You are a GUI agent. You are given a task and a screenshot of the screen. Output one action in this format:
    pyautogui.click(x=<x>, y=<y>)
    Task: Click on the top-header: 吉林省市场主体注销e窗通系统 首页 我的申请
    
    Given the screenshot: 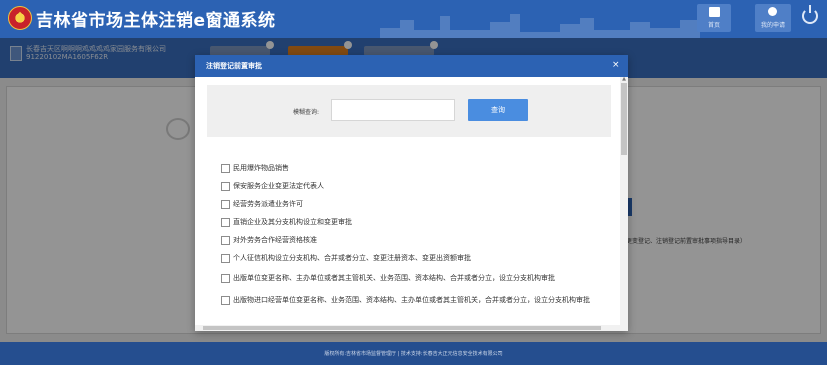 What is the action you would take?
    pyautogui.click(x=413, y=19)
    